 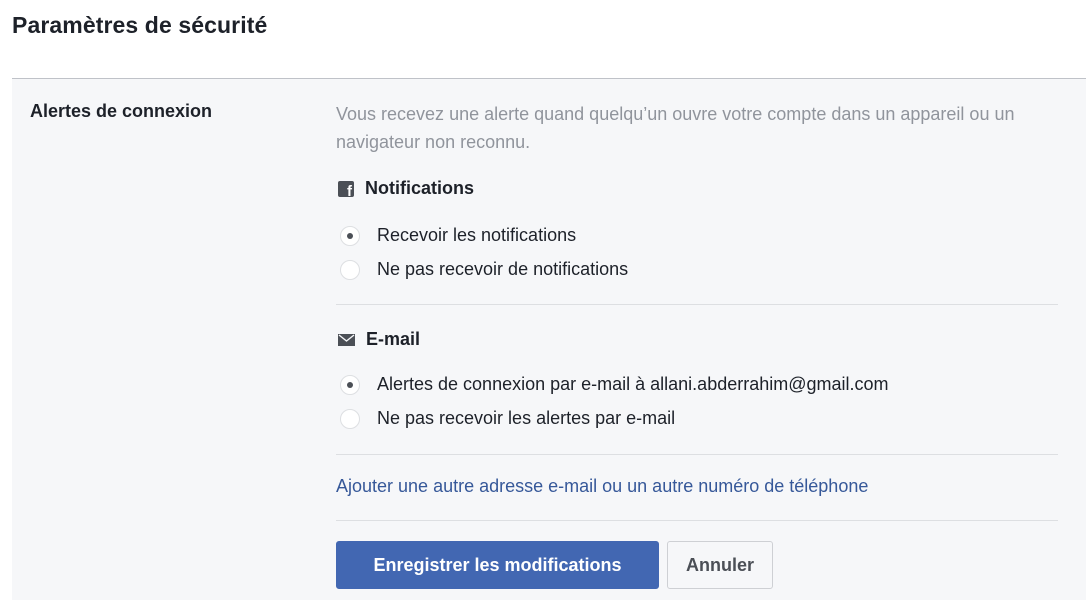 What do you see at coordinates (503, 269) in the screenshot?
I see `radio-label: Ne pas recevoir de notifications` at bounding box center [503, 269].